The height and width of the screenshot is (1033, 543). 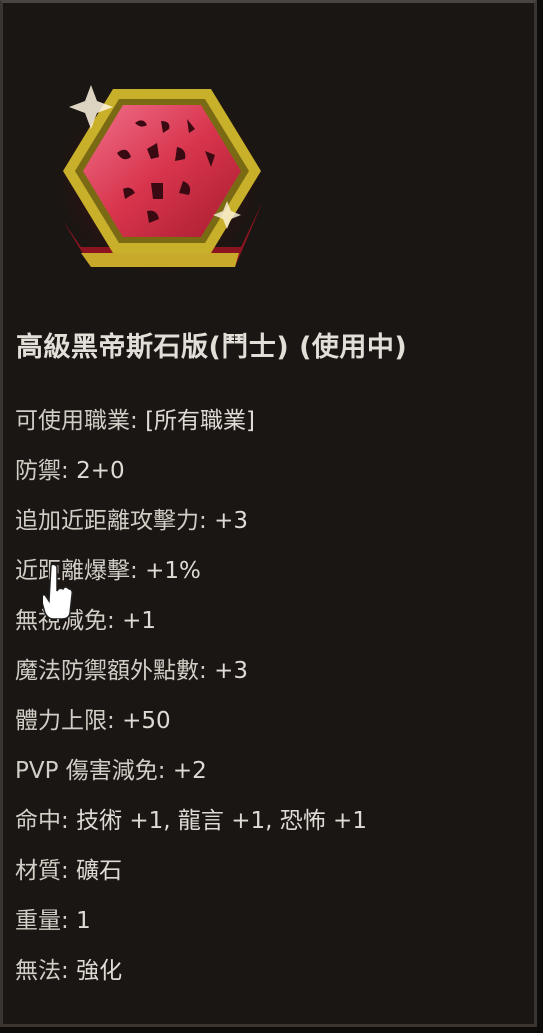 I want to click on stat-value: 礦石, so click(x=99, y=871).